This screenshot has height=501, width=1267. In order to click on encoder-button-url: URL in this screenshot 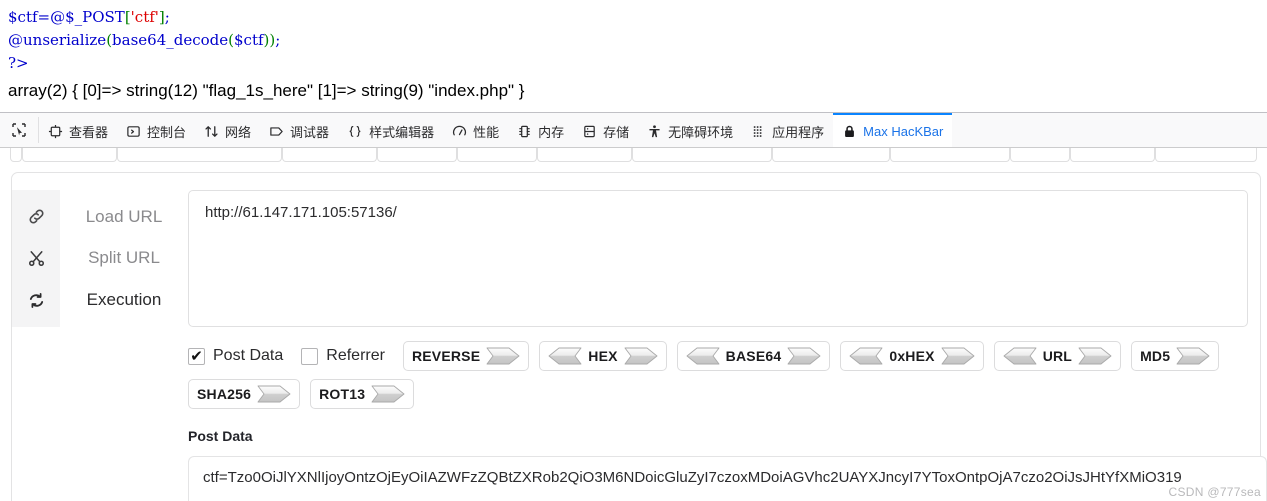, I will do `click(1057, 356)`.